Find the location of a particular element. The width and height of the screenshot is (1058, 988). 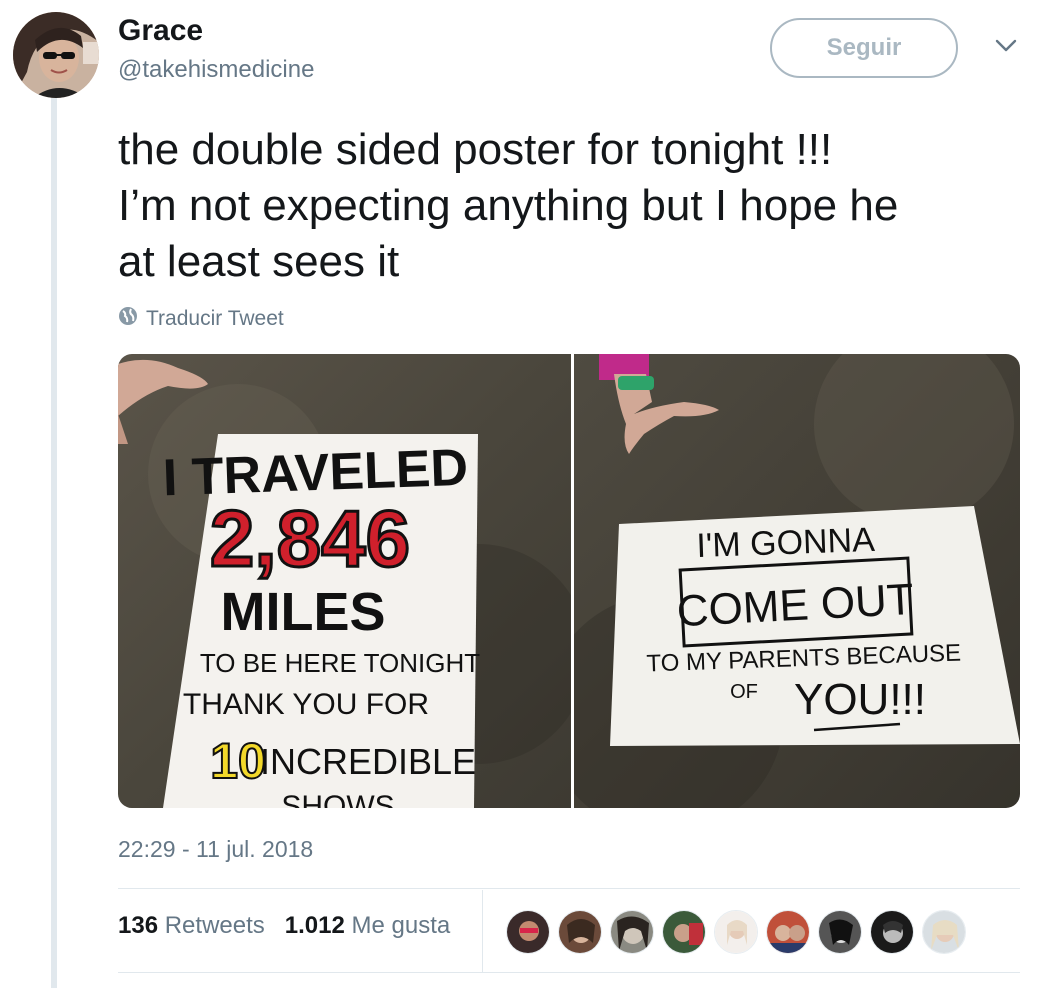

poster-text: I'M GONNA is located at coordinates (786, 543).